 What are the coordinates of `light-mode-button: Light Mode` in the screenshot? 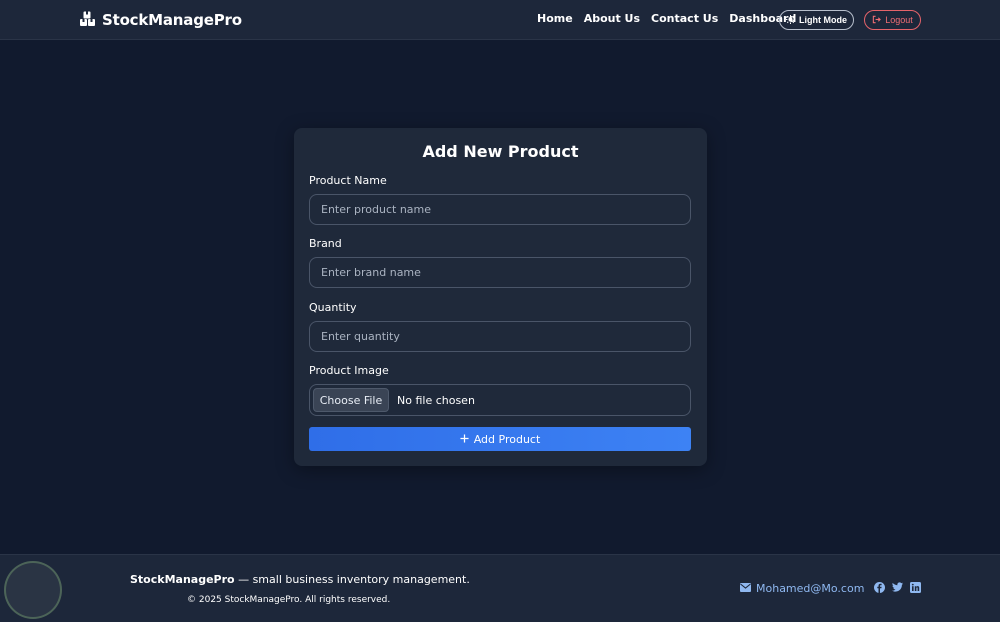 It's located at (816, 20).